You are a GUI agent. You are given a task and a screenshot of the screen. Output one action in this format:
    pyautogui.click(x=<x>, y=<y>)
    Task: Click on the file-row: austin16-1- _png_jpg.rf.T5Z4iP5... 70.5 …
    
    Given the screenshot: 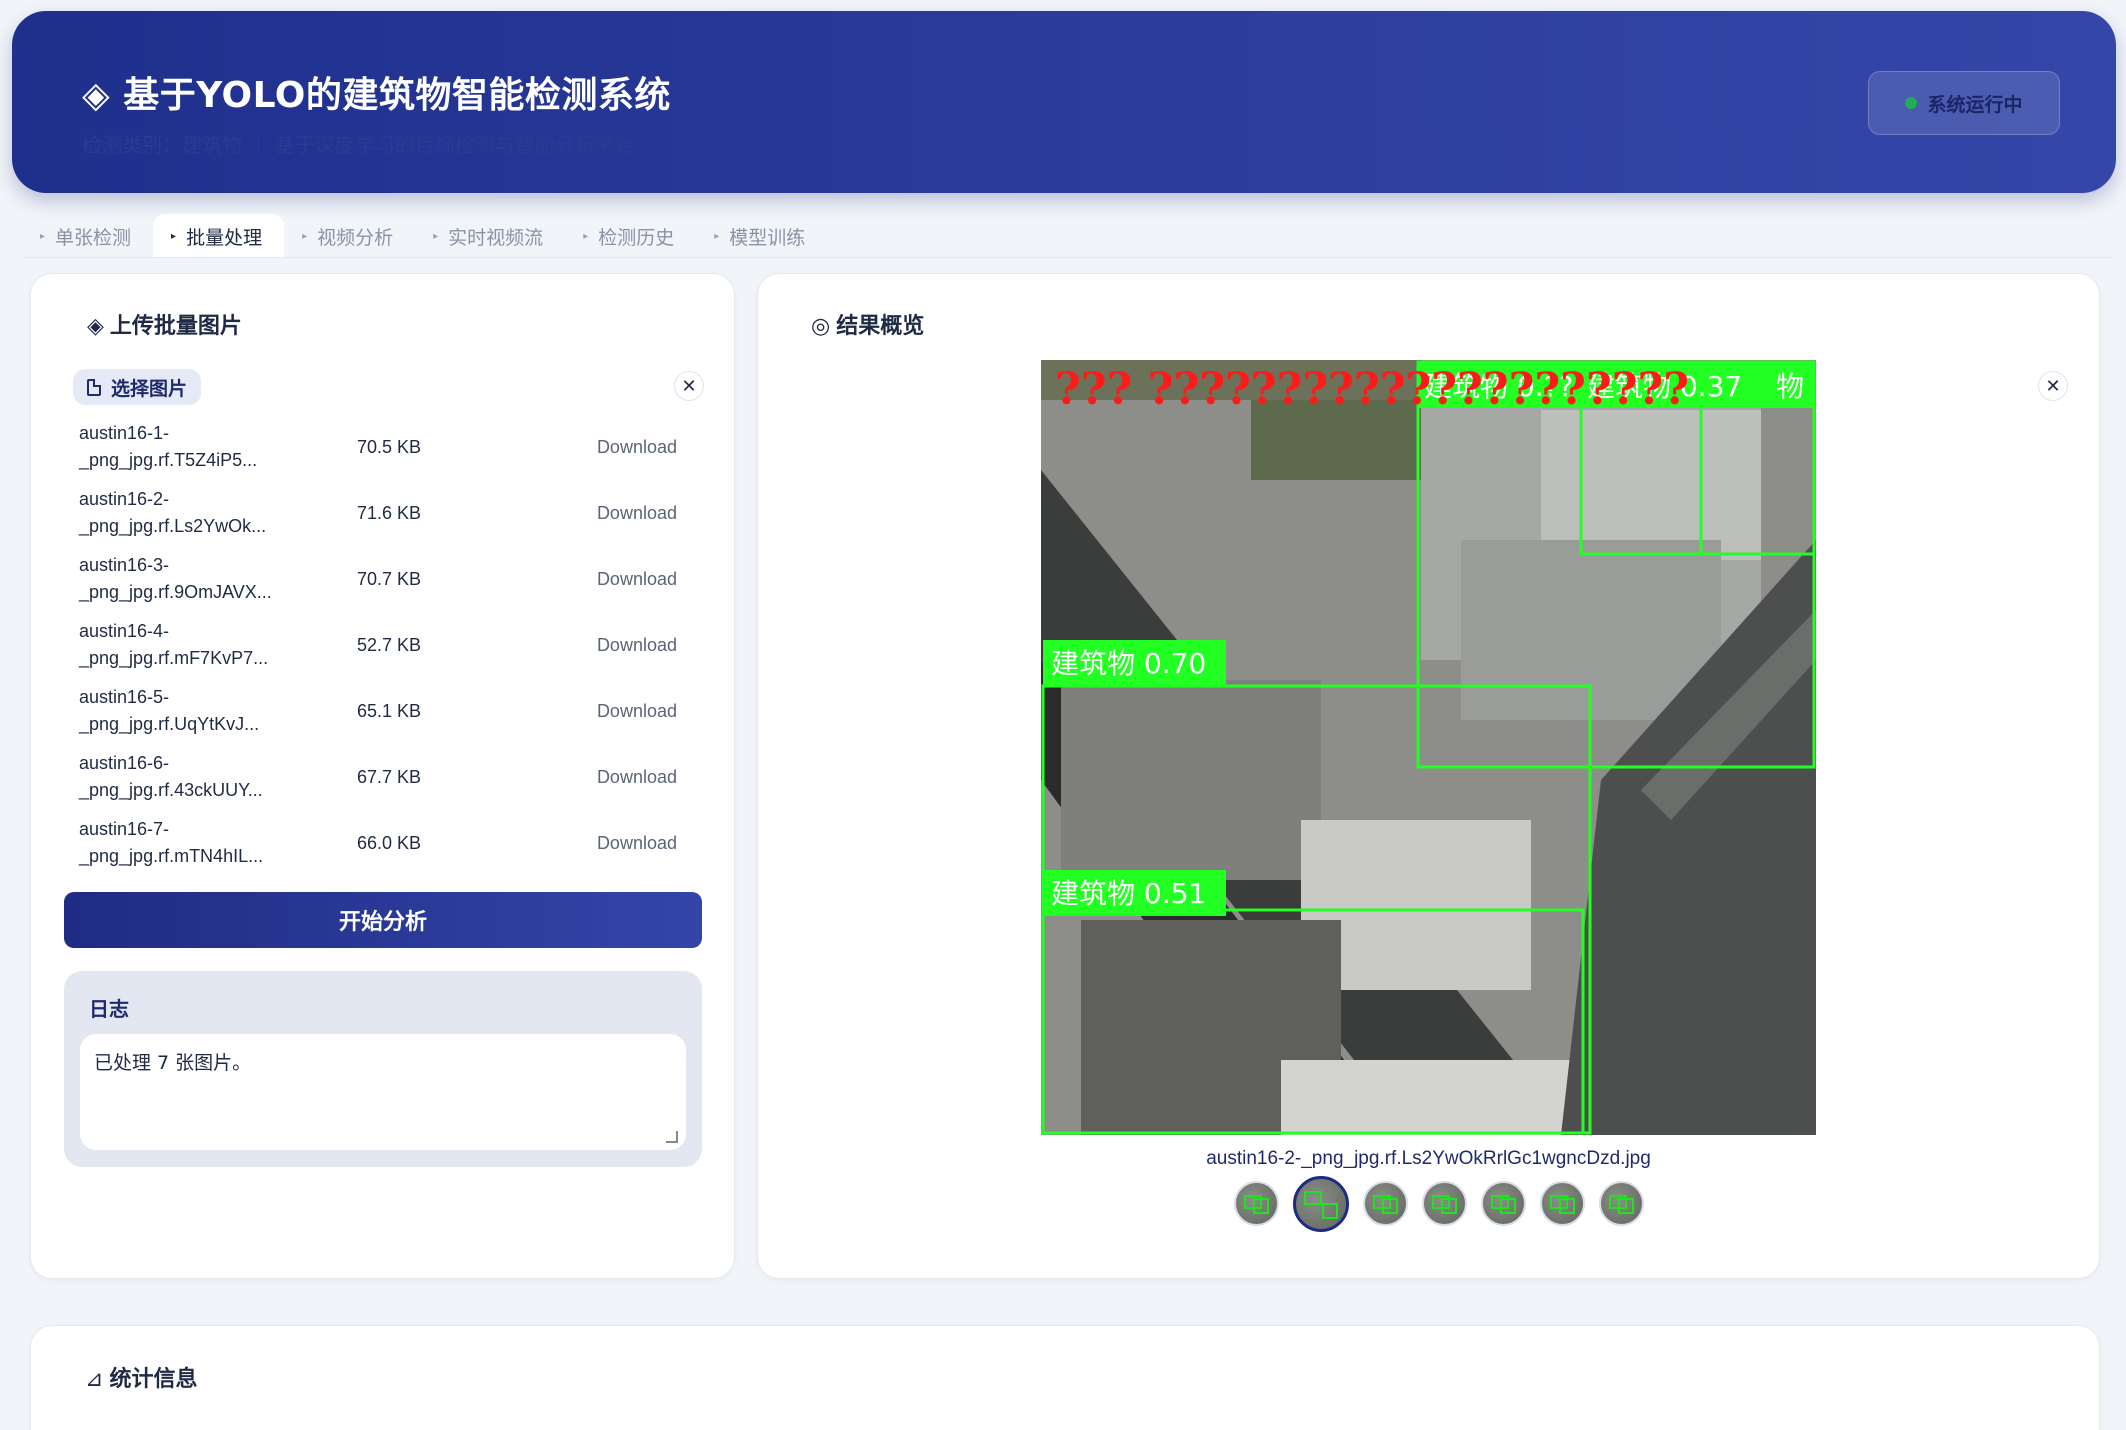 What is the action you would take?
    pyautogui.click(x=399, y=447)
    